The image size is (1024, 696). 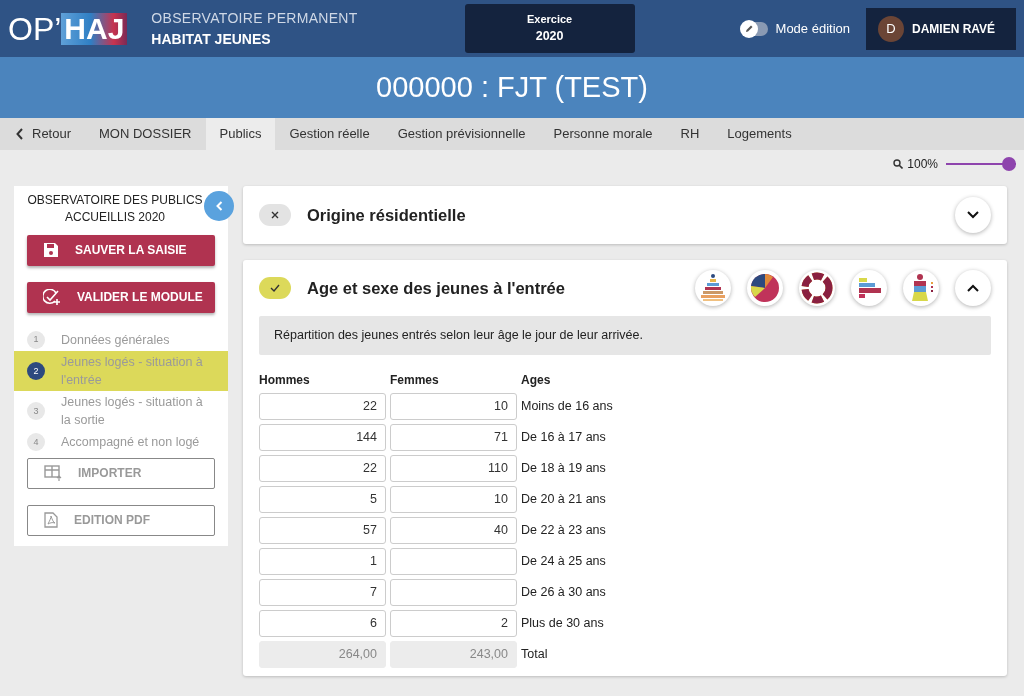 What do you see at coordinates (922, 164) in the screenshot?
I see `zoom-label: 100%` at bounding box center [922, 164].